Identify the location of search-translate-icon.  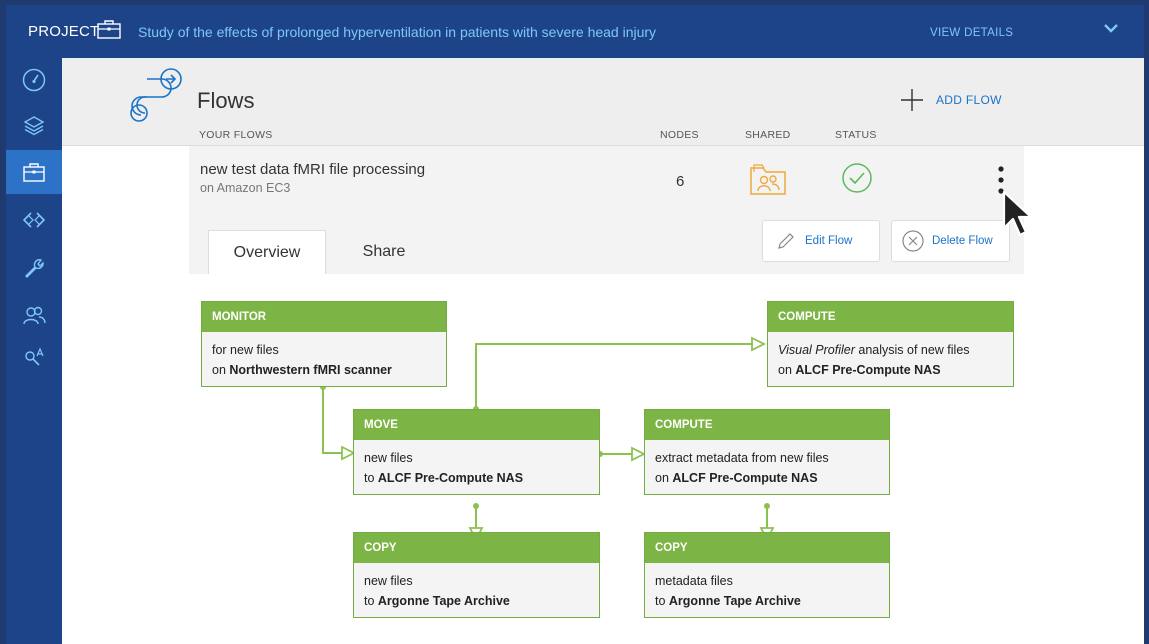
(34, 356).